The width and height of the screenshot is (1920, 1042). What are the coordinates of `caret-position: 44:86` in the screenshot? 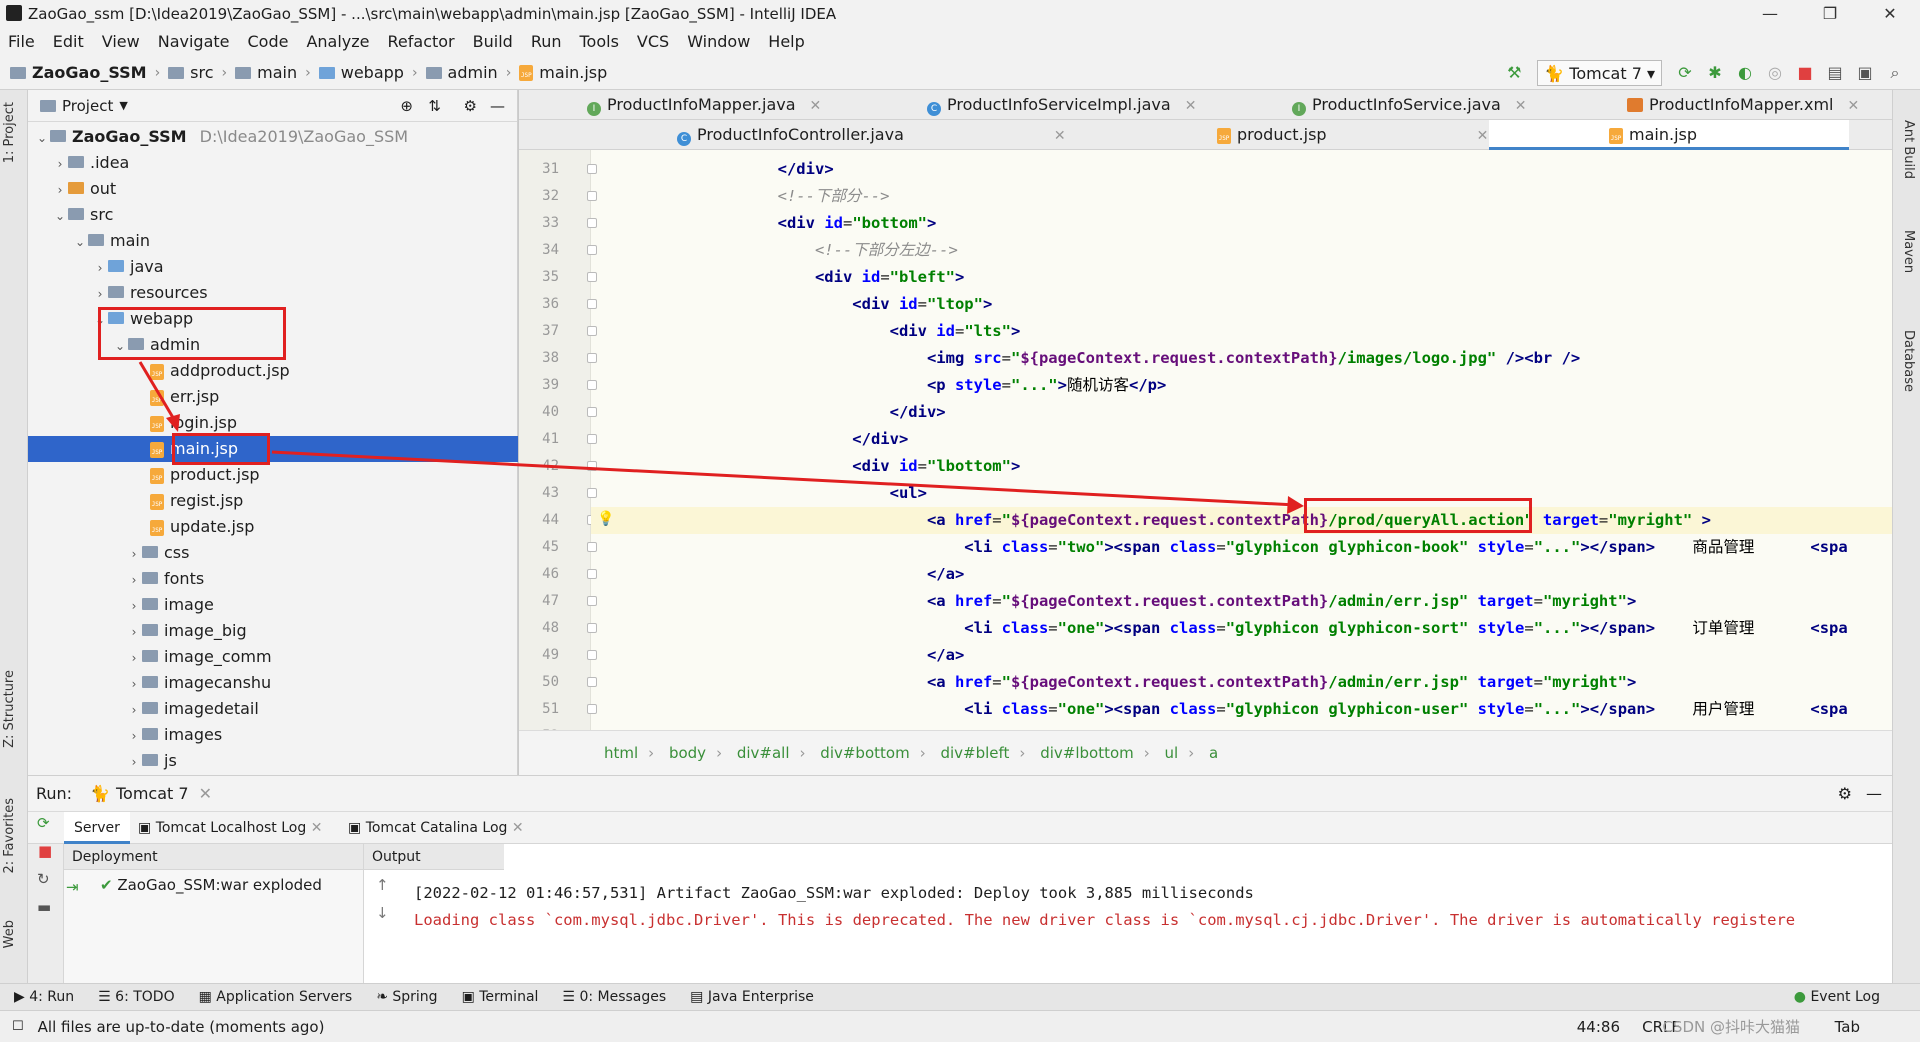 It's located at (1598, 1027).